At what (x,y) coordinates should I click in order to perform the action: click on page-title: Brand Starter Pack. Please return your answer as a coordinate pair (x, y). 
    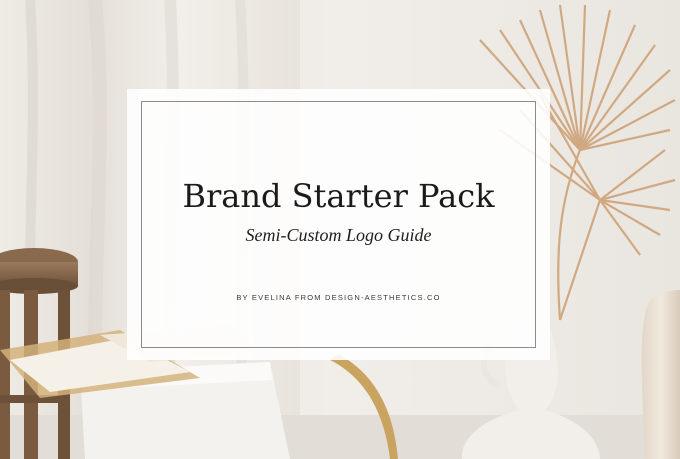
    Looking at the image, I should click on (338, 196).